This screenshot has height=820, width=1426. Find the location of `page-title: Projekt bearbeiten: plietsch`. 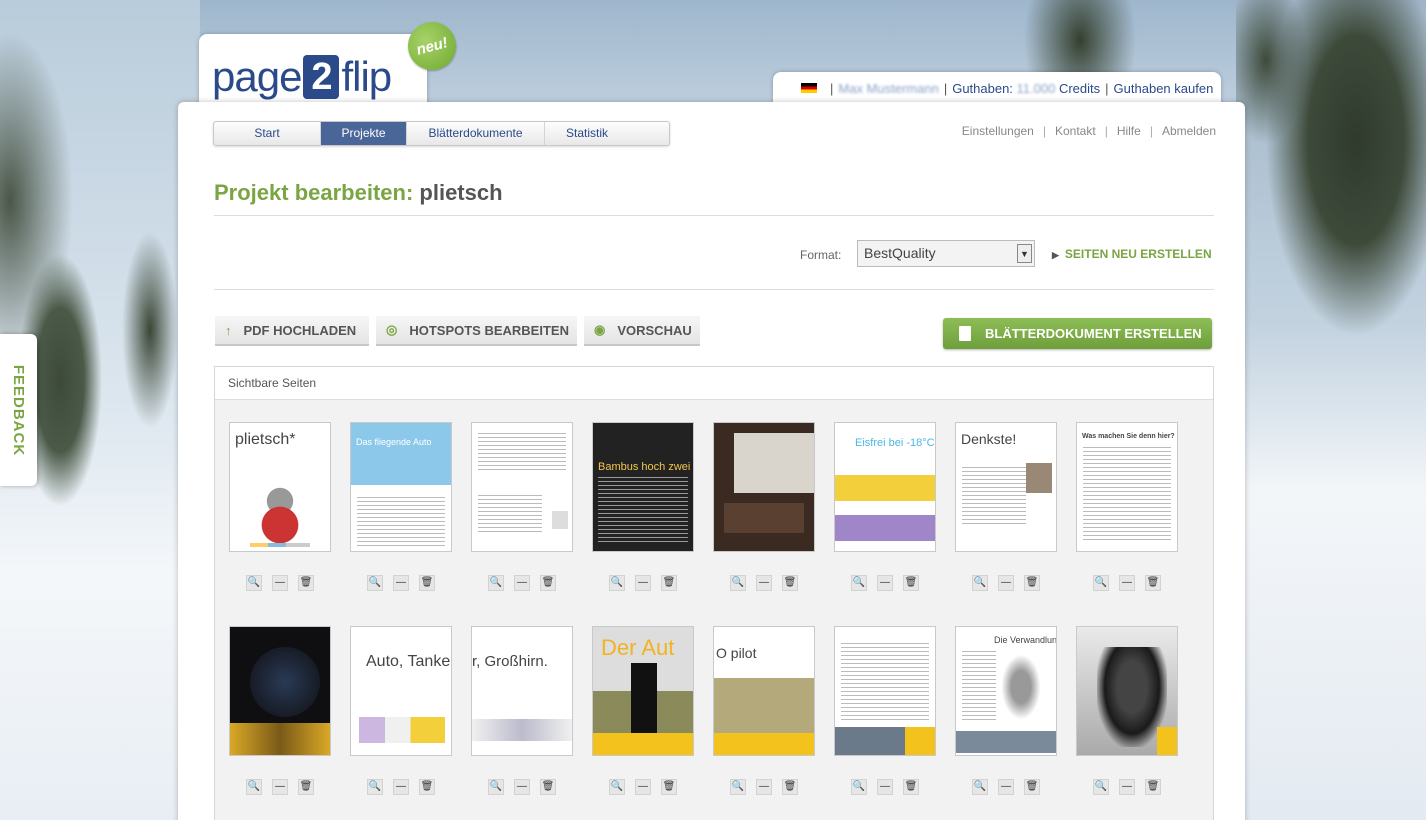

page-title: Projekt bearbeiten: plietsch is located at coordinates (358, 193).